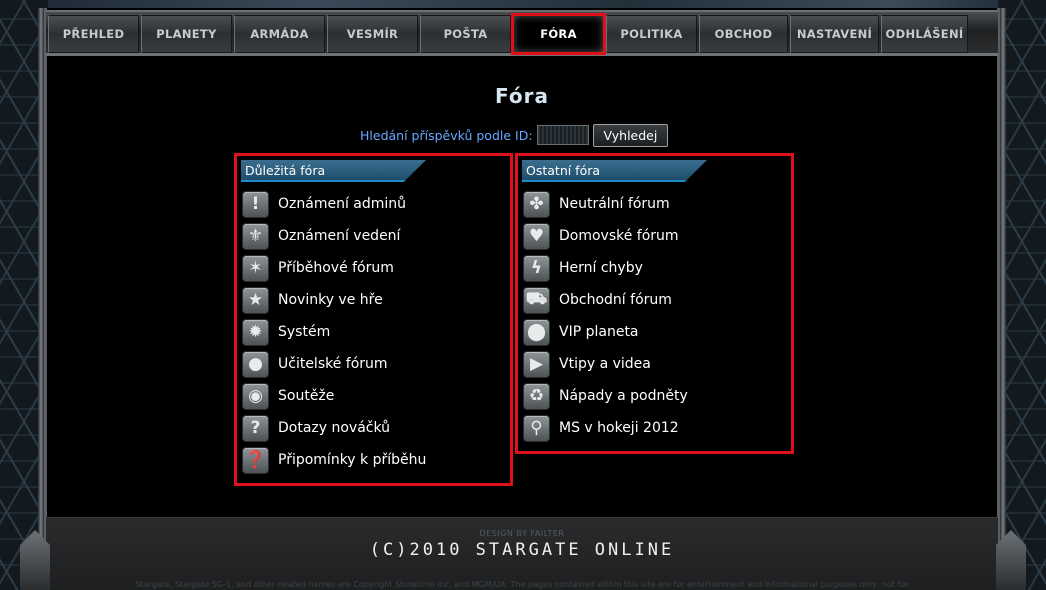 The image size is (1046, 590). I want to click on forum-item: ϟ Herní chyby, so click(657, 268).